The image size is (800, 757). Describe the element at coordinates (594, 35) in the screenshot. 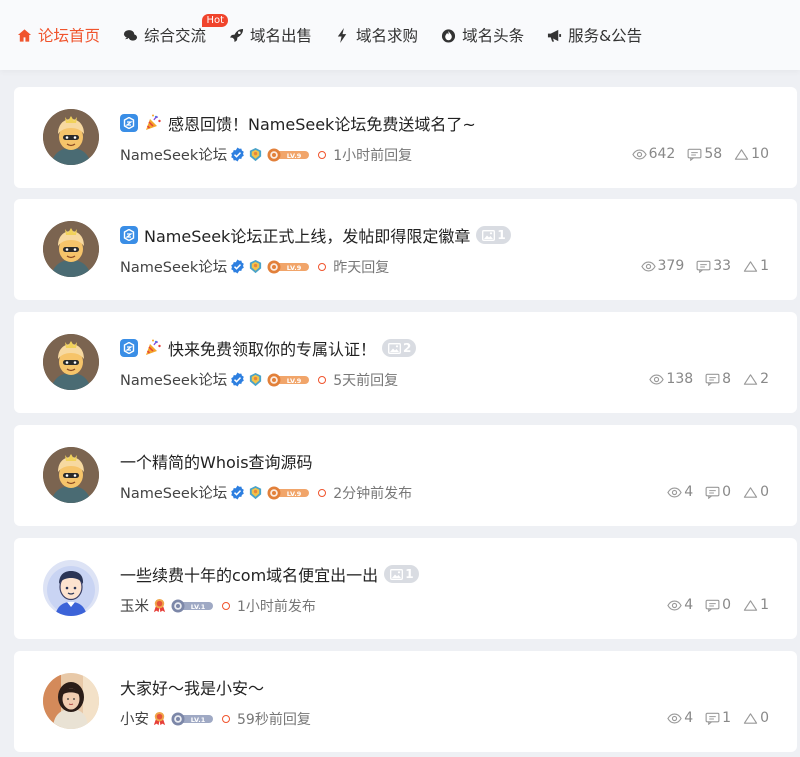

I see `nav-item-services: 服务&公告` at that location.